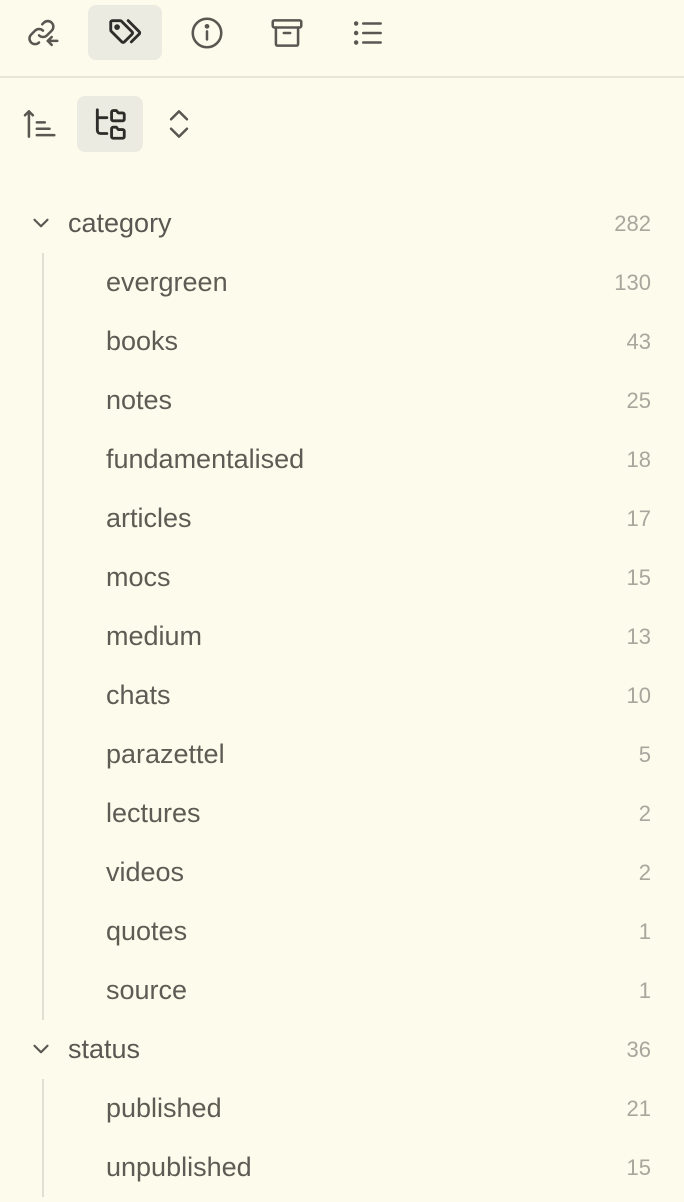 This screenshot has width=684, height=1202. Describe the element at coordinates (342, 754) in the screenshot. I see `tag-item: parazettel 5` at that location.